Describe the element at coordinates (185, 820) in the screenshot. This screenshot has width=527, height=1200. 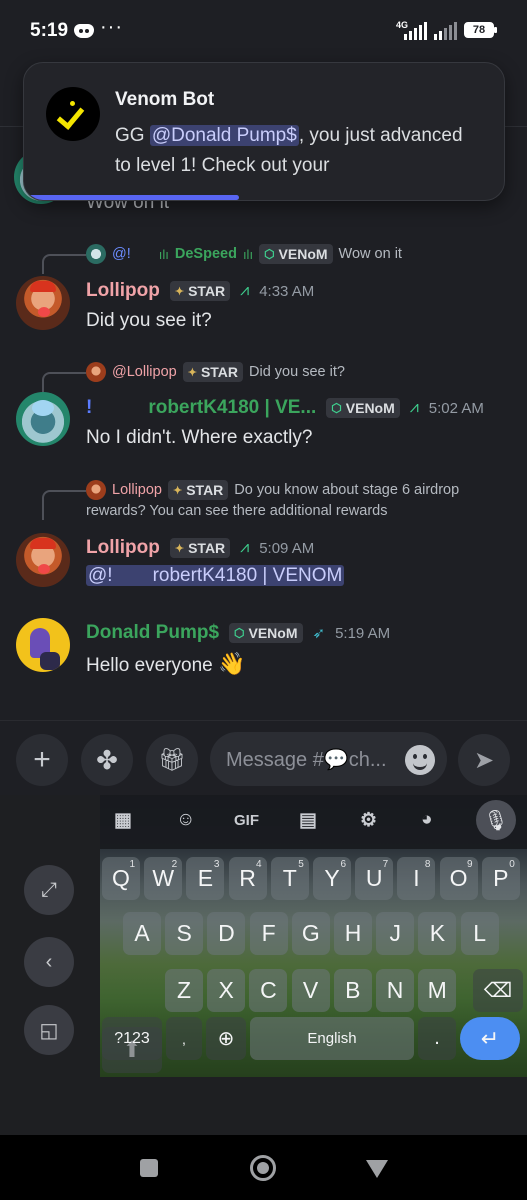
I see `sticker-icon: ☺` at that location.